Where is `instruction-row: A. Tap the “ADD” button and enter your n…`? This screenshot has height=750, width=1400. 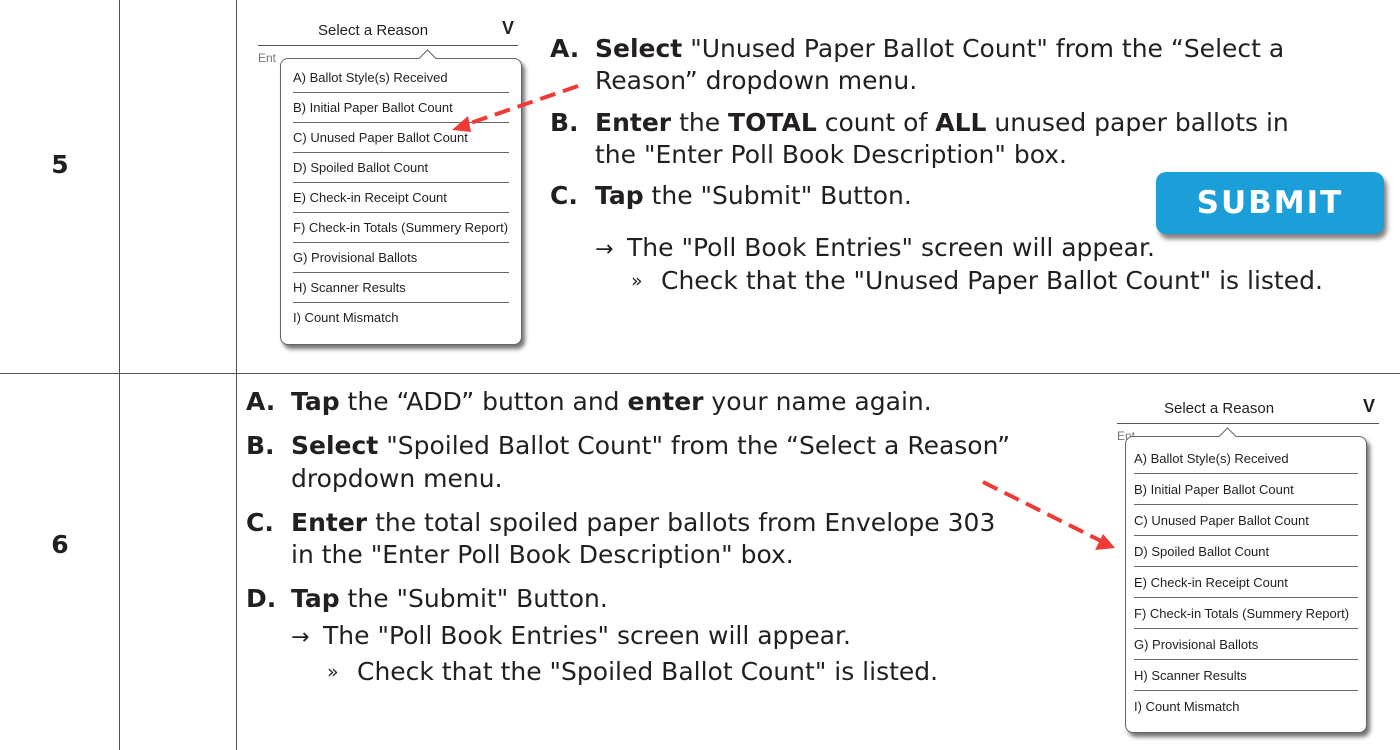 instruction-row: A. Tap the “ADD” button and enter your n… is located at coordinates (676, 402).